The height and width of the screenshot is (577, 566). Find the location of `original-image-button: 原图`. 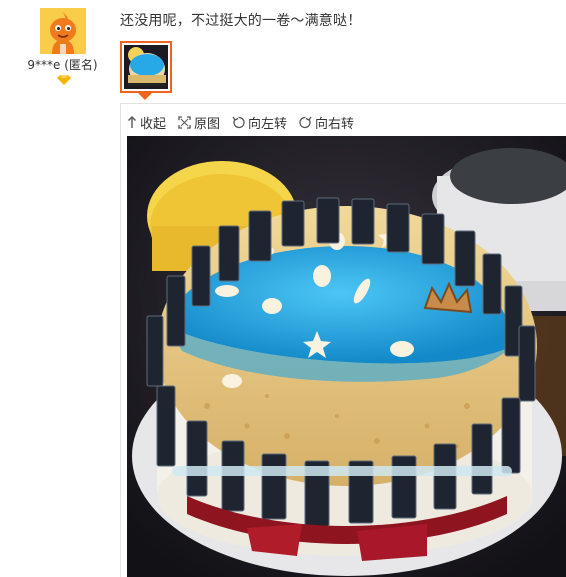

original-image-button: 原图 is located at coordinates (199, 122).